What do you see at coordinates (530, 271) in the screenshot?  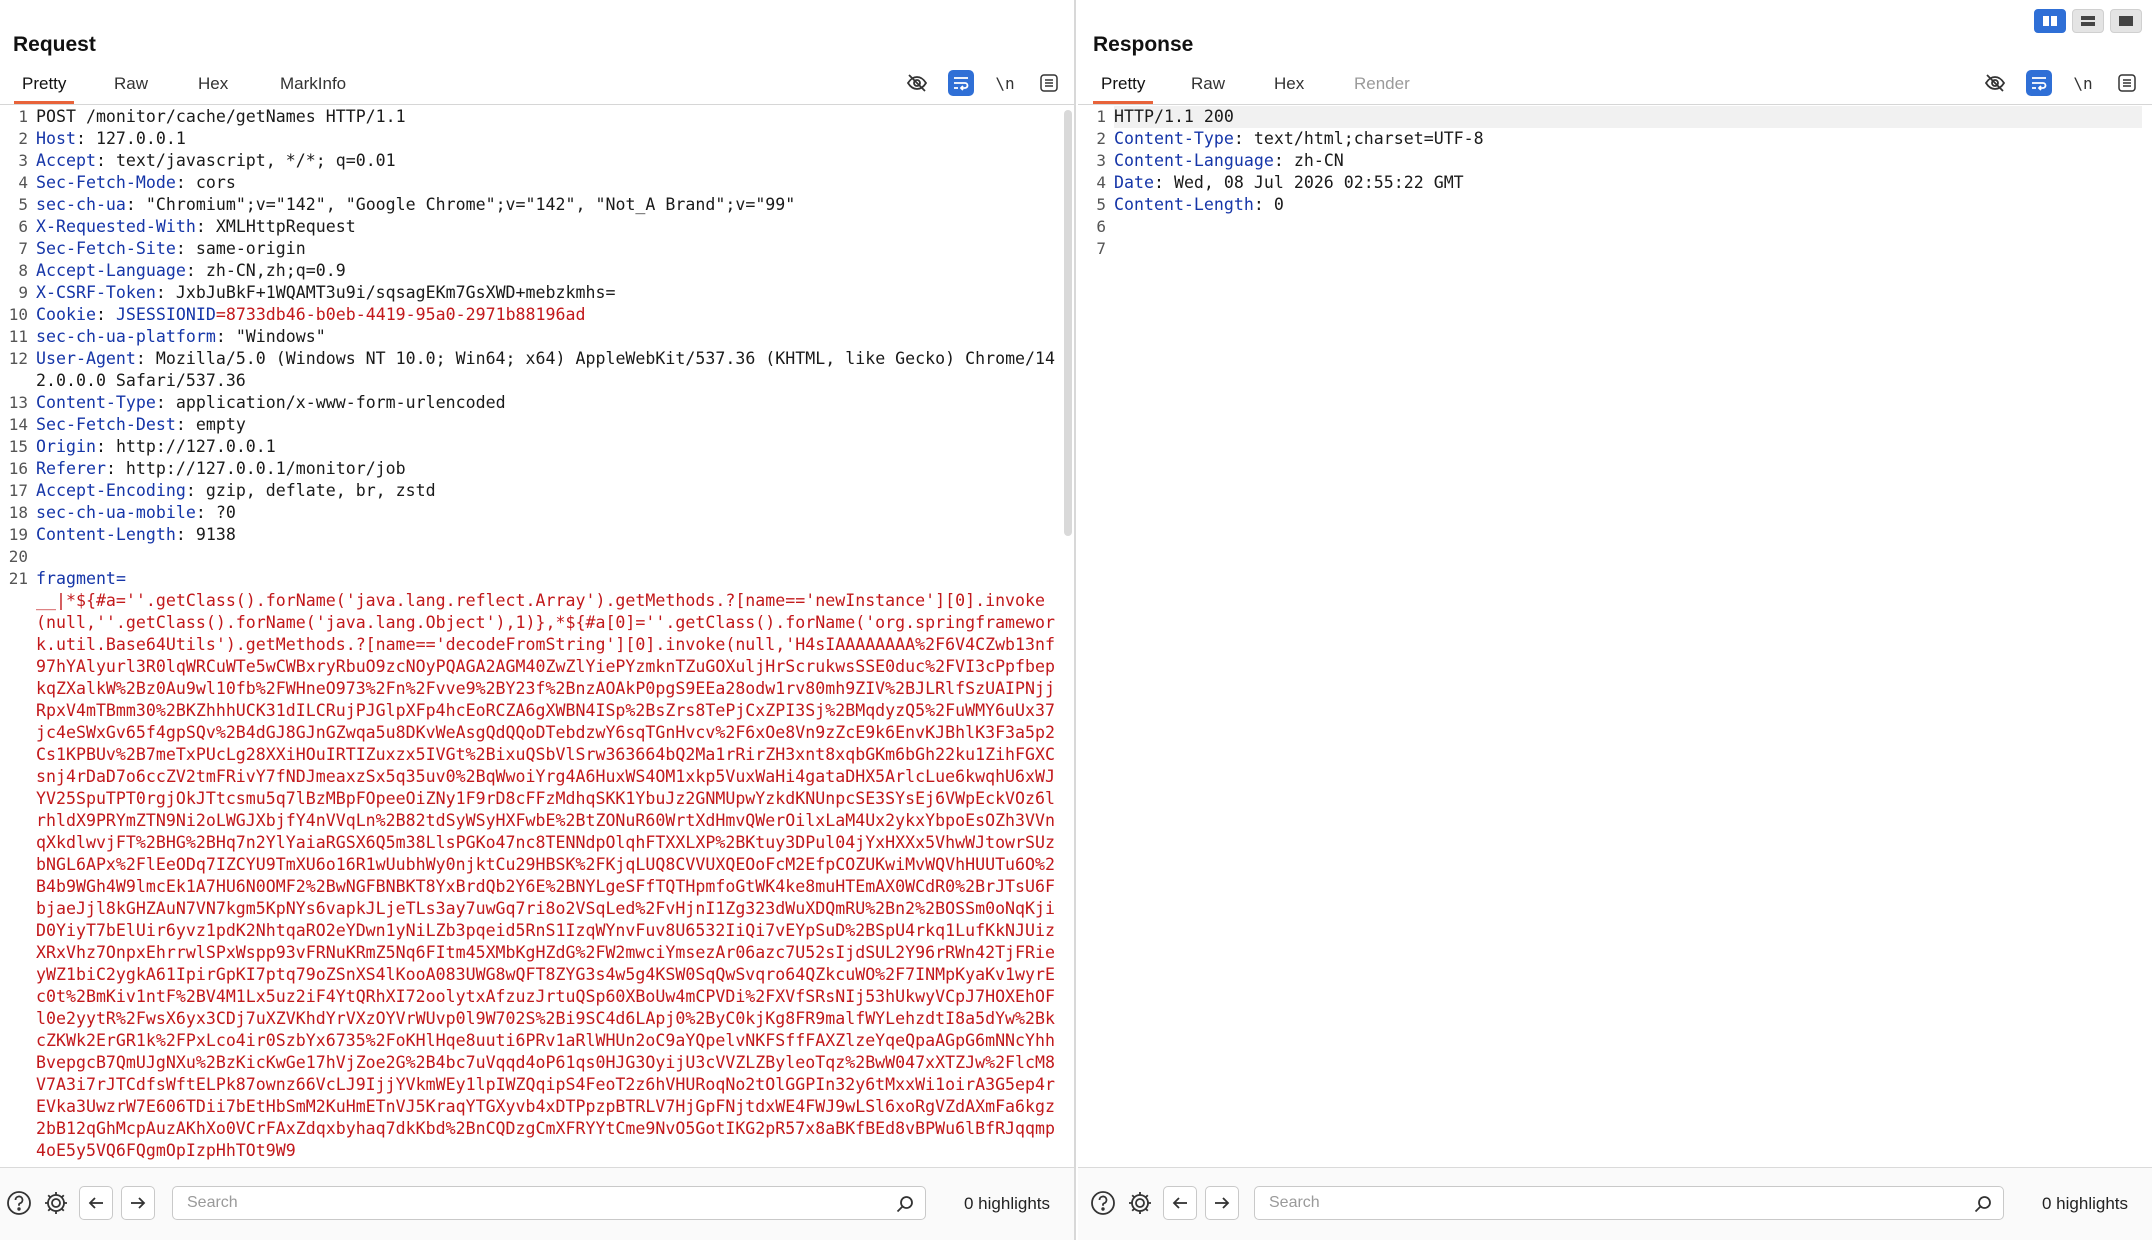 I see `code-line: 8 Accept-Language: zh-CN,zh;q=0.9` at bounding box center [530, 271].